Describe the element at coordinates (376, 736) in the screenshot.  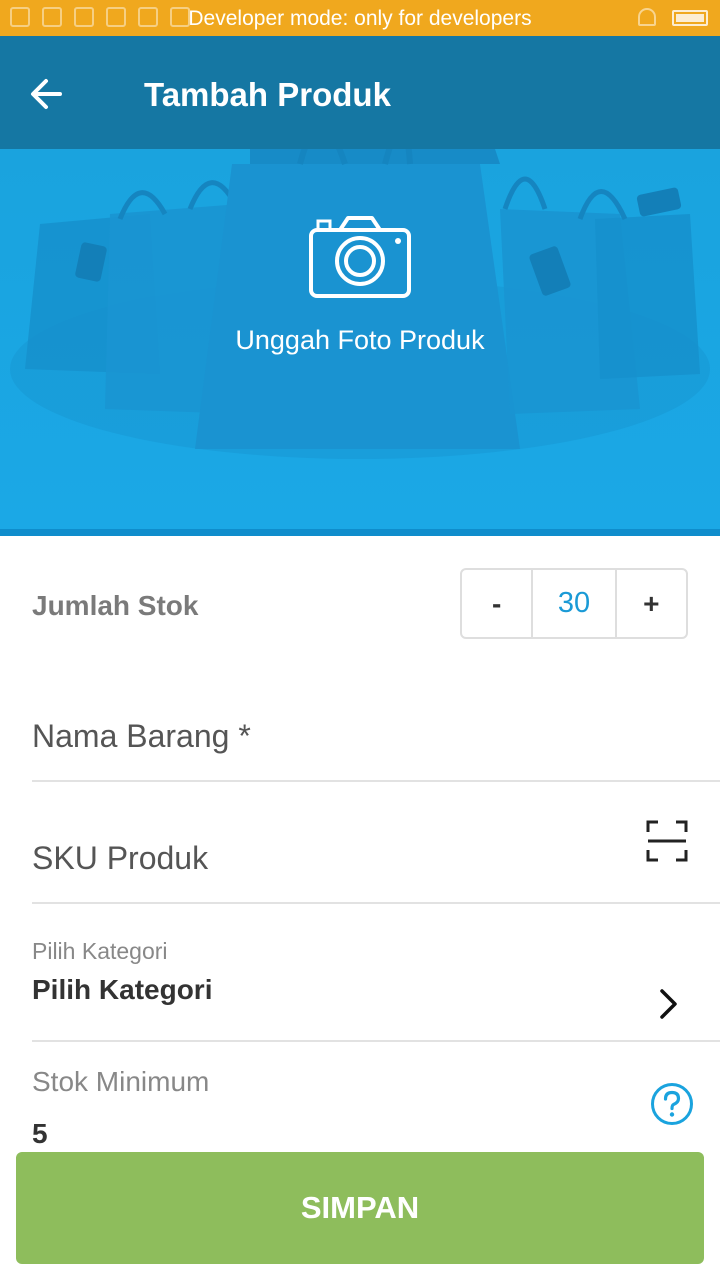
I see `product-name-field: Nama Barang *` at that location.